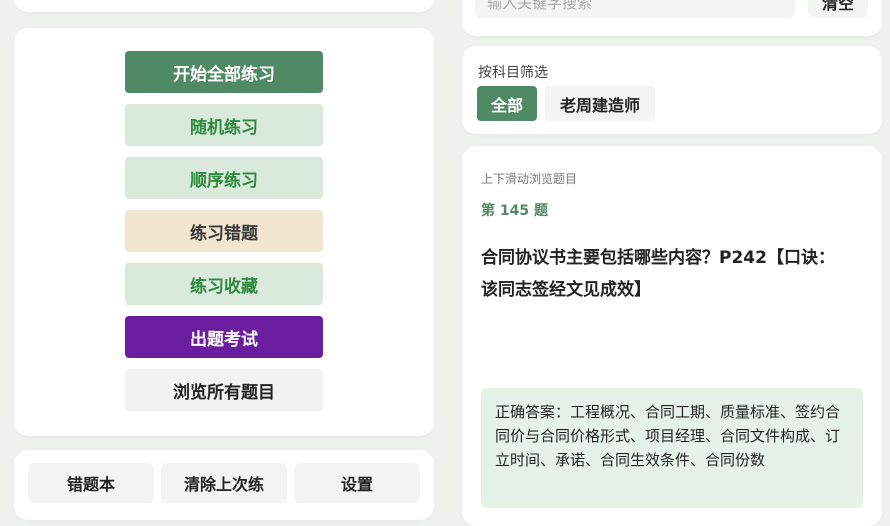 The width and height of the screenshot is (890, 526). Describe the element at coordinates (224, 125) in the screenshot. I see `random-practice-button: 随机练习` at that location.